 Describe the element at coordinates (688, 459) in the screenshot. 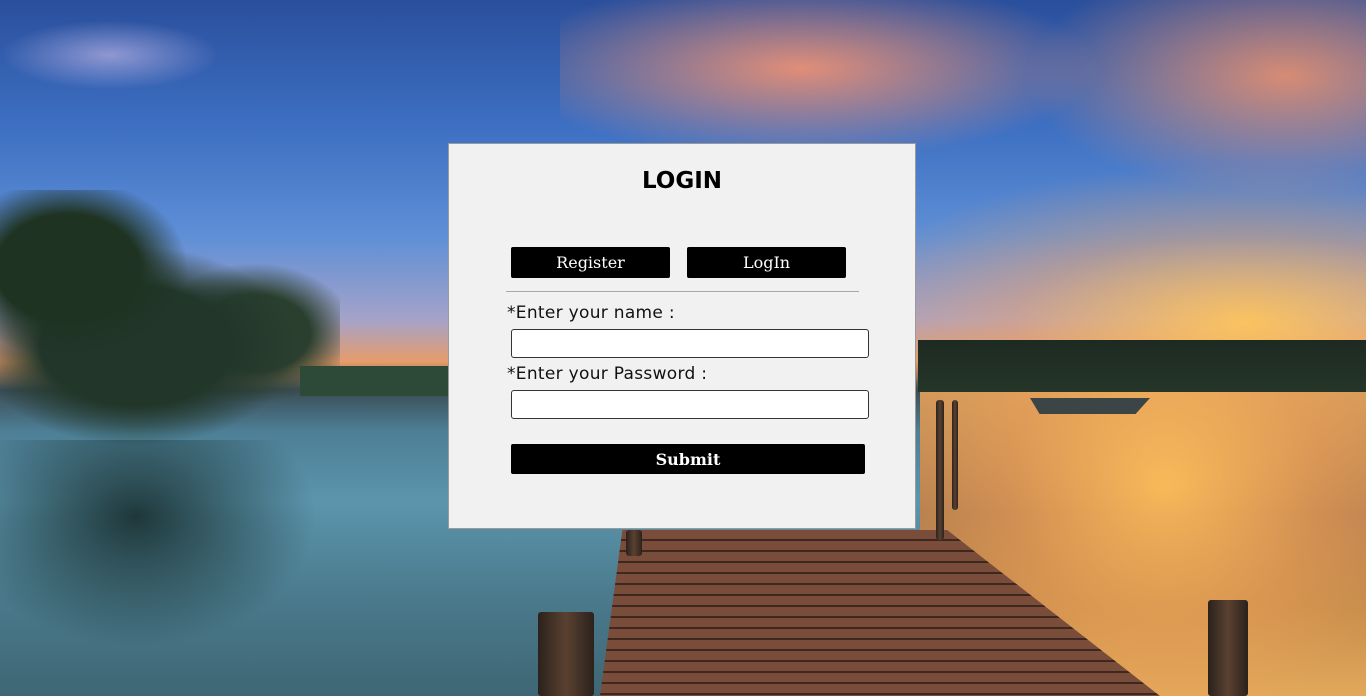

I see `submit-button: Submit` at that location.